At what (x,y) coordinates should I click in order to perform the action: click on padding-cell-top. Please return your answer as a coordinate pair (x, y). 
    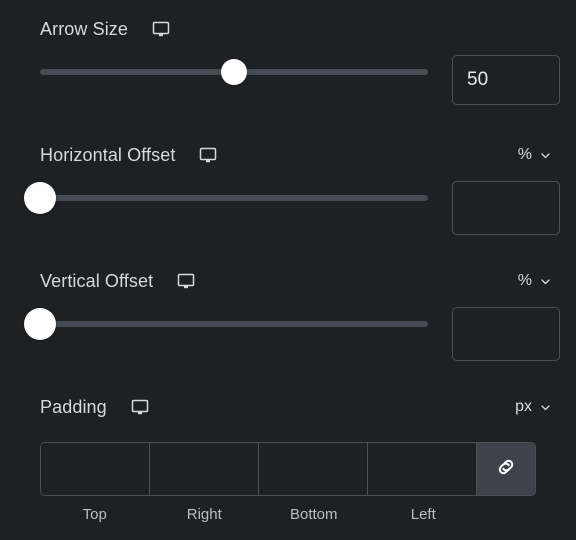
    Looking at the image, I should click on (95, 469).